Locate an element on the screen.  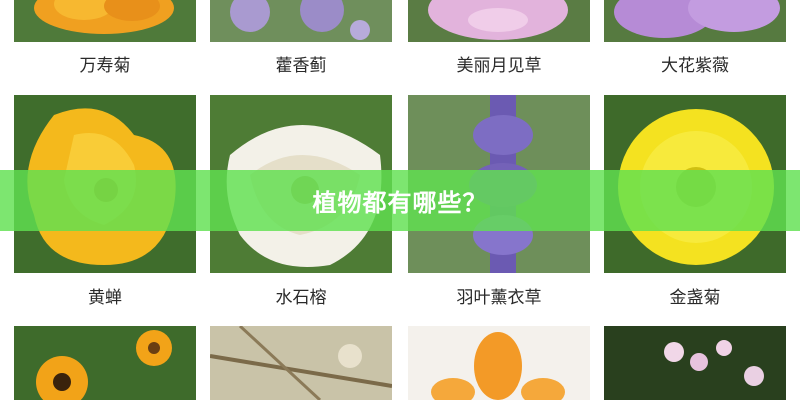
caption-calendula: 金盏菊 is located at coordinates (695, 298).